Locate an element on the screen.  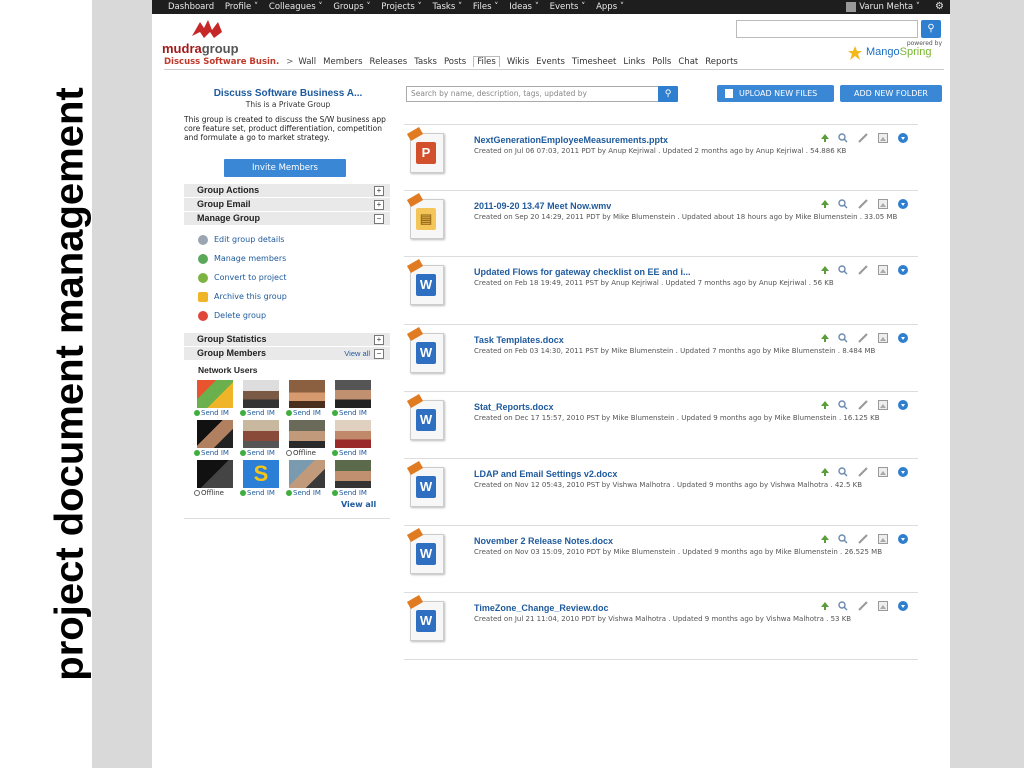
gear-icon: ⚙ is located at coordinates (939, 7).